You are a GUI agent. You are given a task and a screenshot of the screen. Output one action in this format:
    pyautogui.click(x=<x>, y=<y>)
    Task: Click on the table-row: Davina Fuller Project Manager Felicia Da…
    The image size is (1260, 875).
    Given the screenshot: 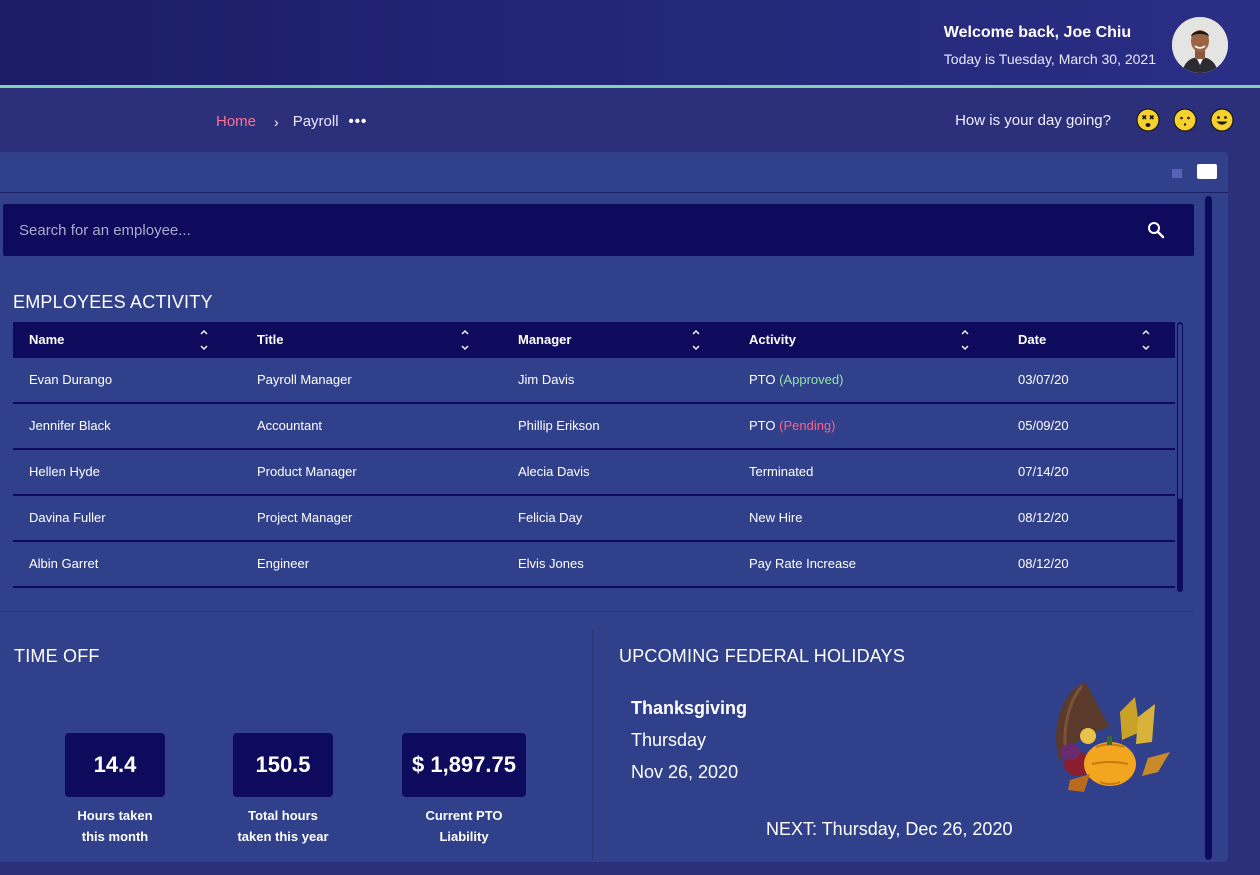 What is the action you would take?
    pyautogui.click(x=594, y=519)
    